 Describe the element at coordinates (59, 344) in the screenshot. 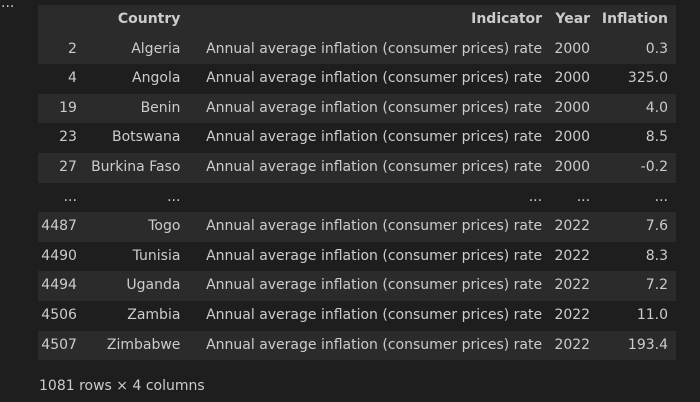

I see `row-index-cell: 4507` at that location.